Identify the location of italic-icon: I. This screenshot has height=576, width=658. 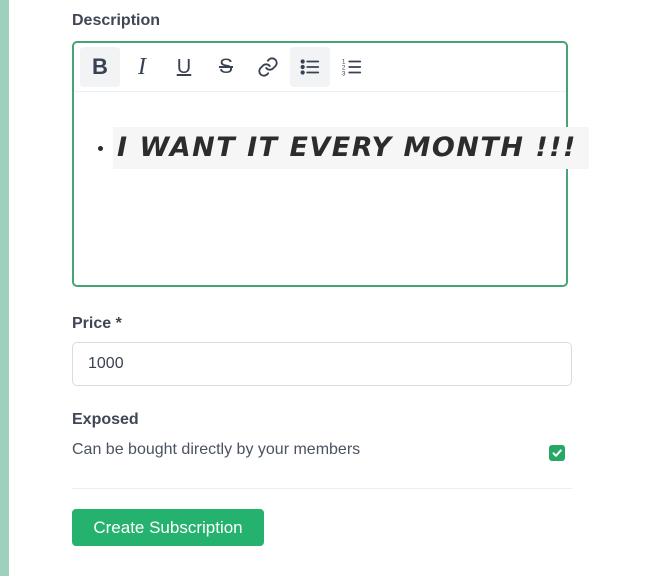
(142, 66).